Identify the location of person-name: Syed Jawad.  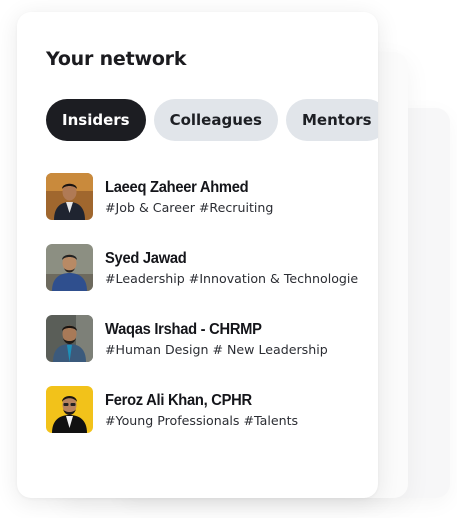
(146, 258).